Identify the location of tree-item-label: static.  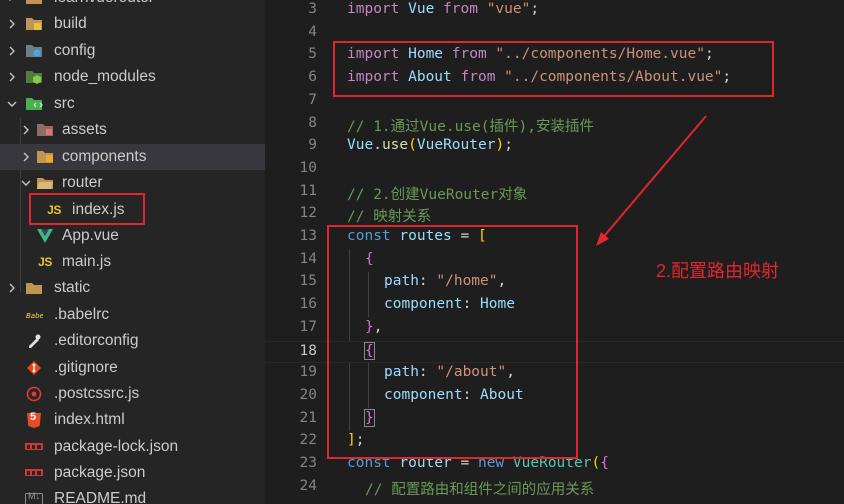
(72, 287).